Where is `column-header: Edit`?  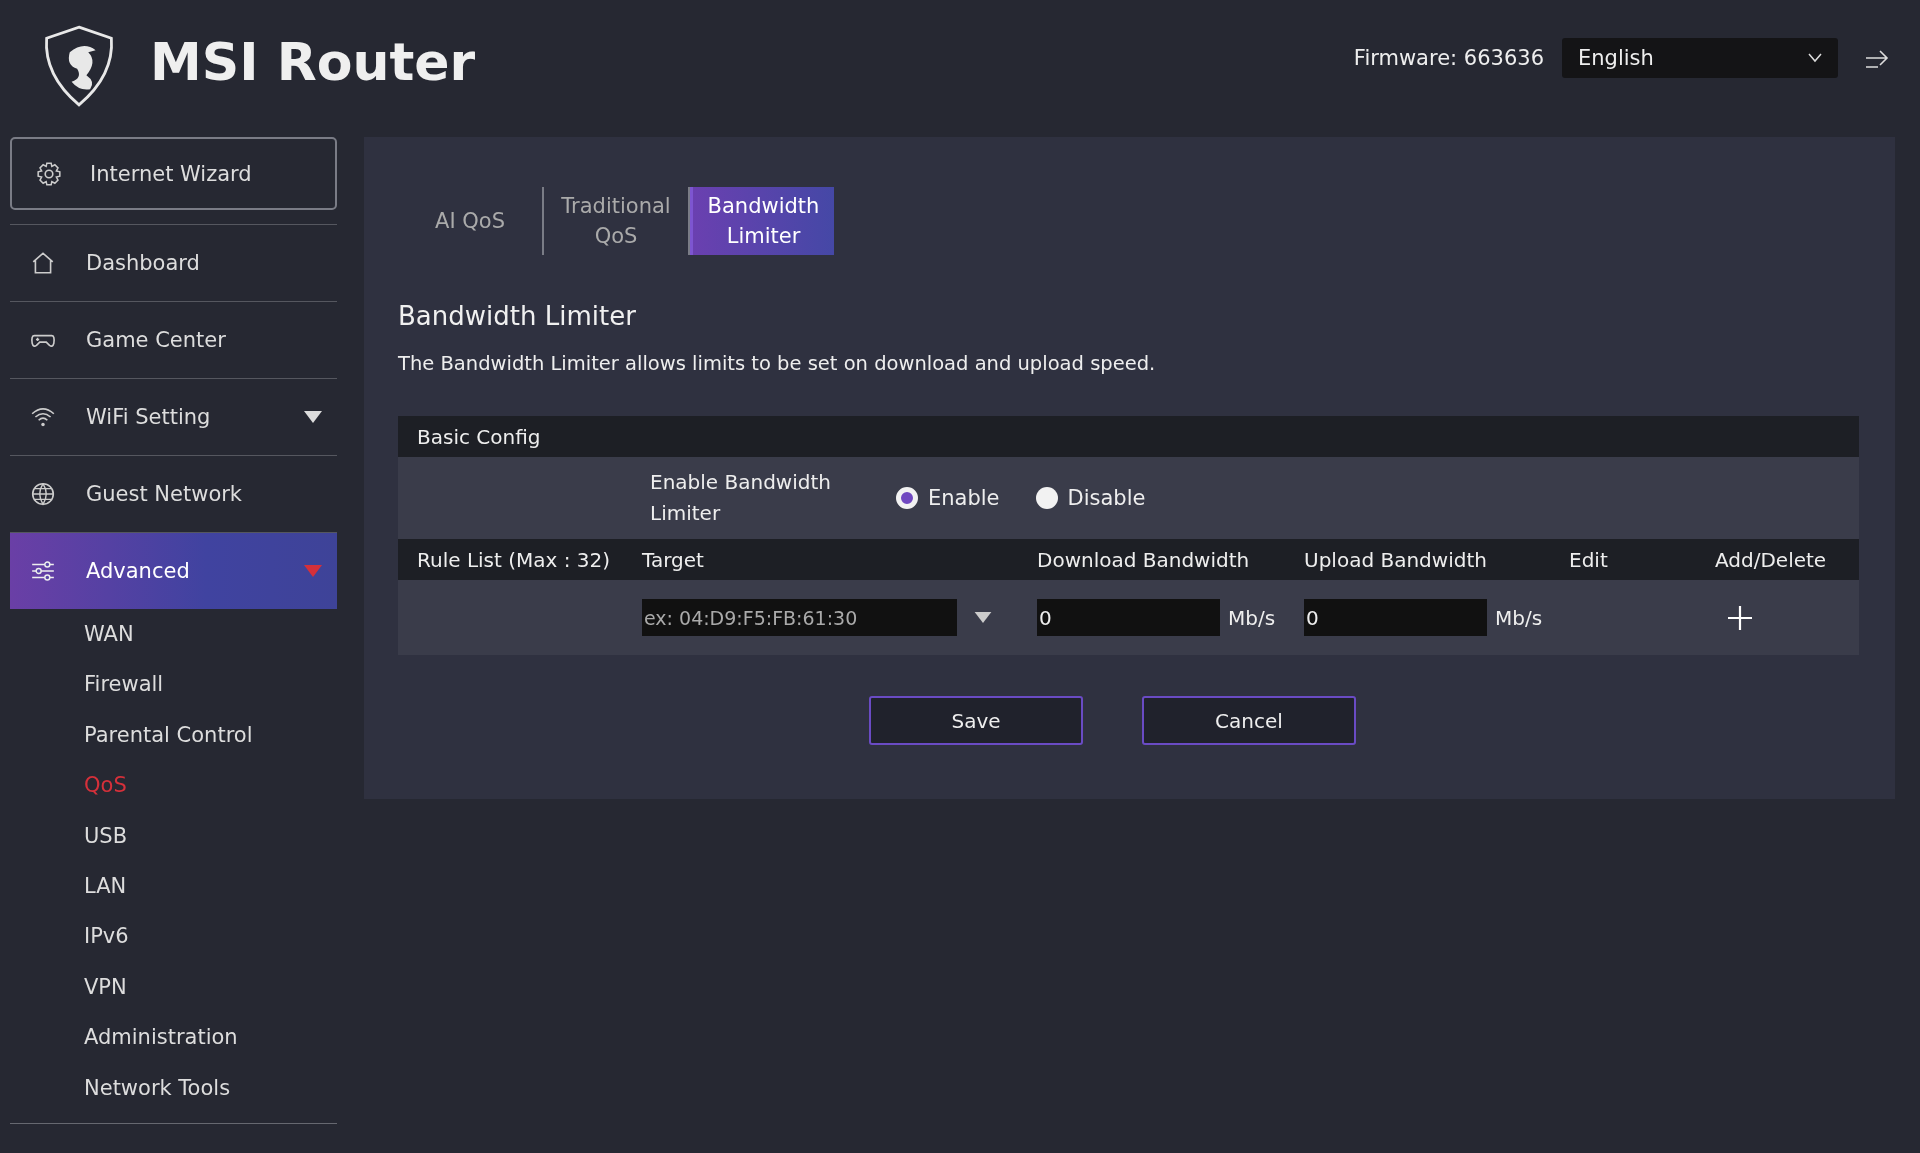
column-header: Edit is located at coordinates (1589, 559).